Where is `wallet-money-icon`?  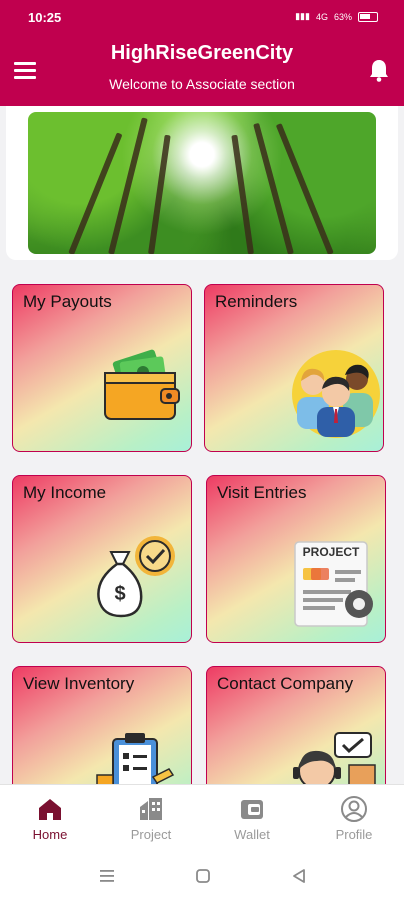
wallet-money-icon is located at coordinates (142, 384).